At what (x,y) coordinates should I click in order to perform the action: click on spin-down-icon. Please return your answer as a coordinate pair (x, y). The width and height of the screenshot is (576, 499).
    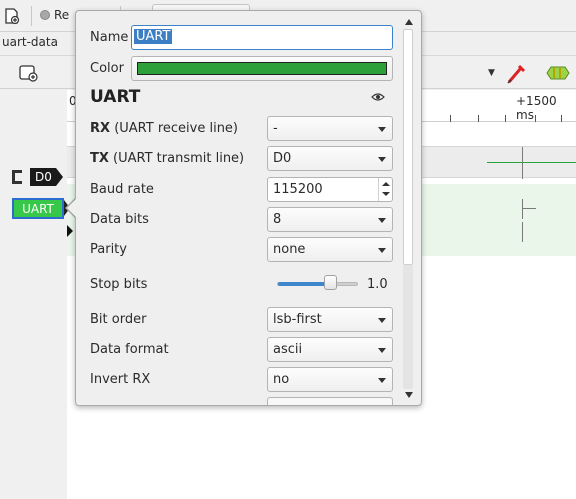
    Looking at the image, I should click on (386, 194).